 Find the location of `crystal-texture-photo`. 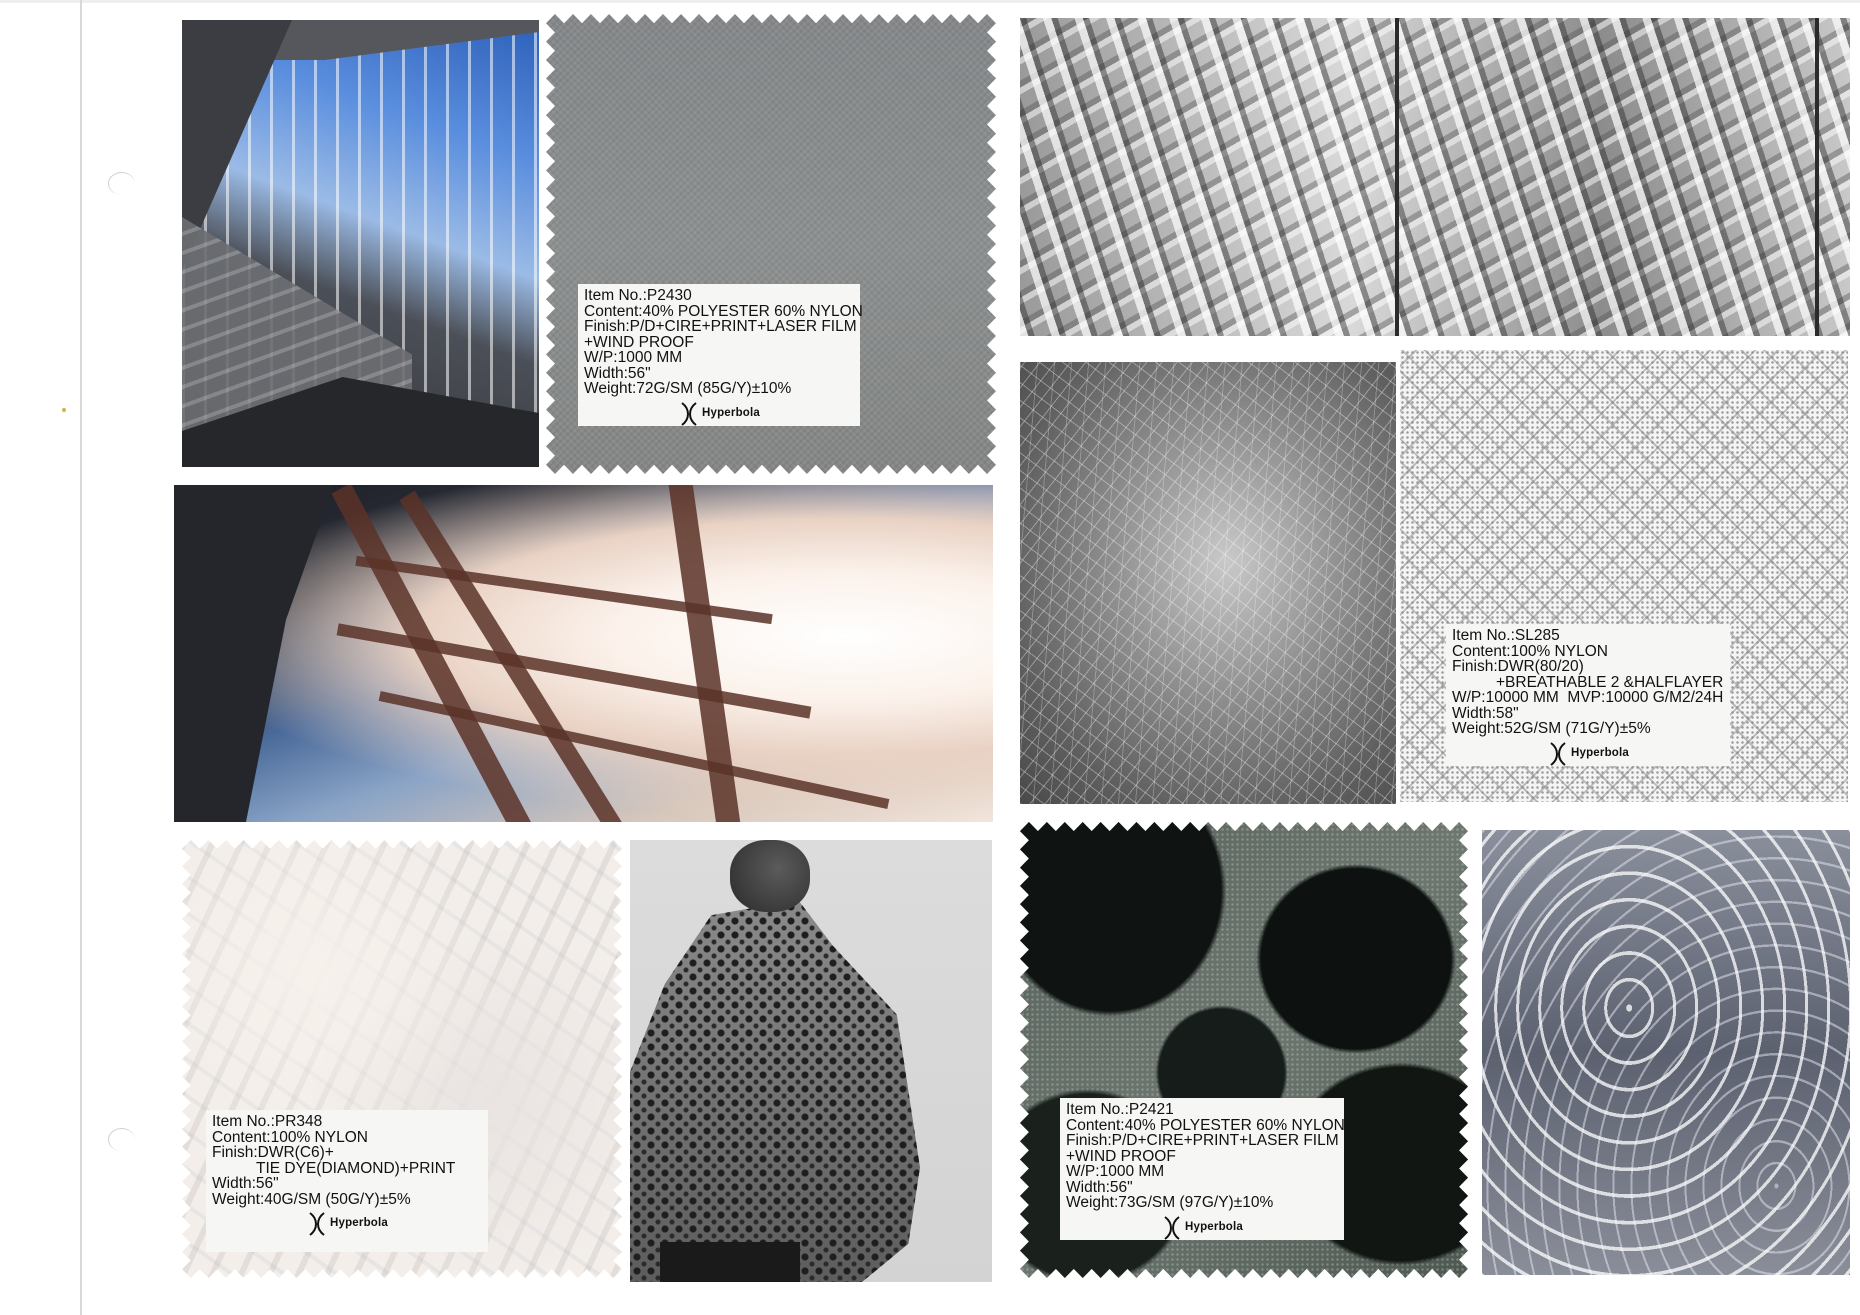

crystal-texture-photo is located at coordinates (1435, 177).